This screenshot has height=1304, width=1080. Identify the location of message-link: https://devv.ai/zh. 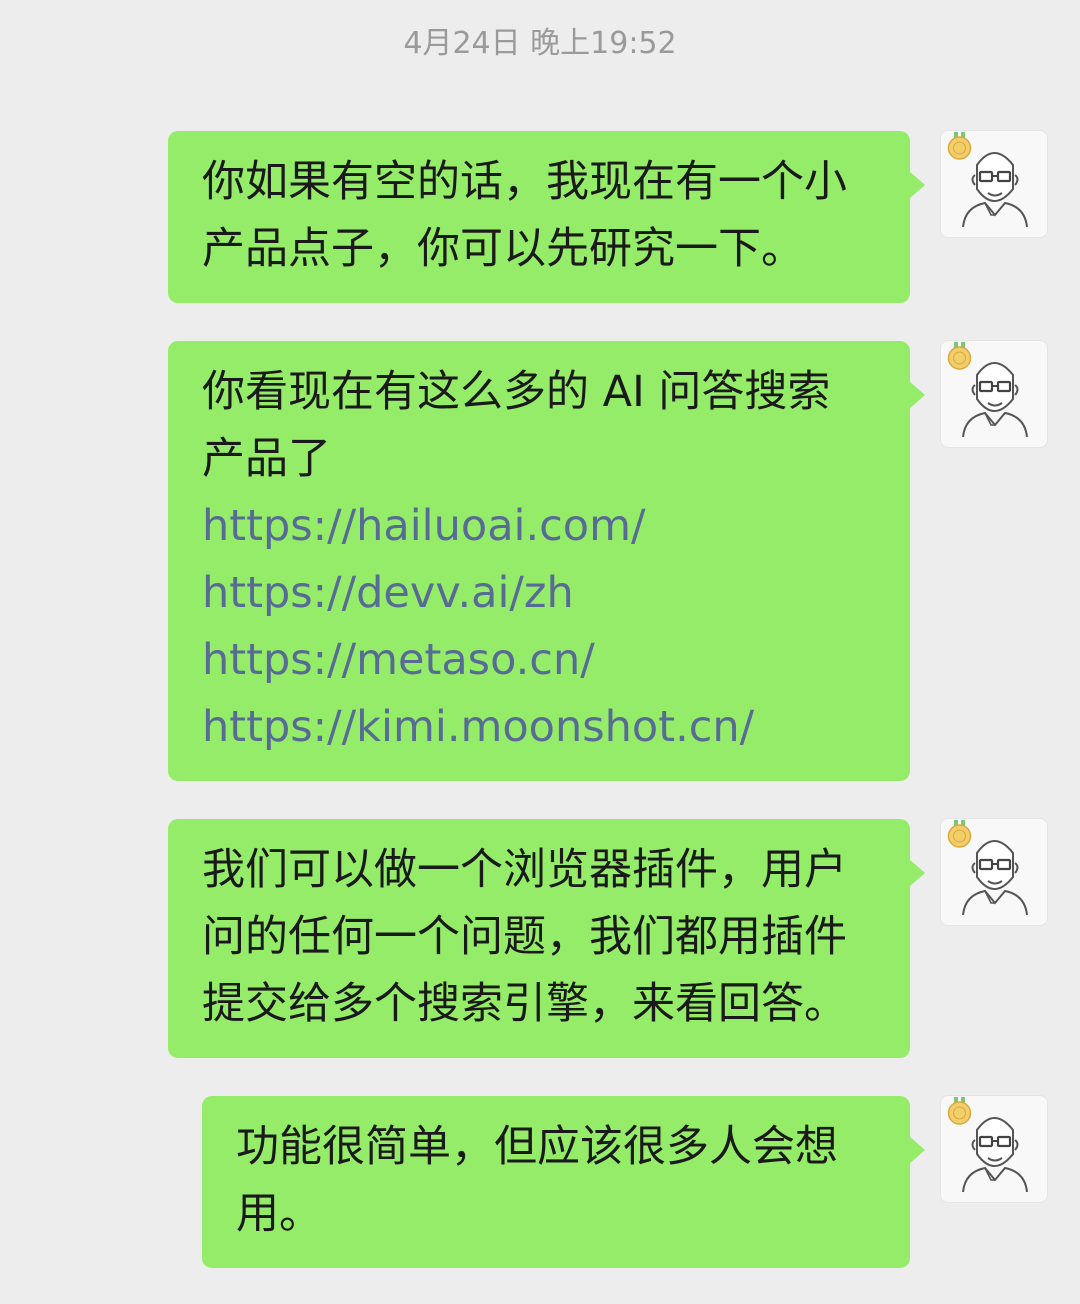
(539, 593).